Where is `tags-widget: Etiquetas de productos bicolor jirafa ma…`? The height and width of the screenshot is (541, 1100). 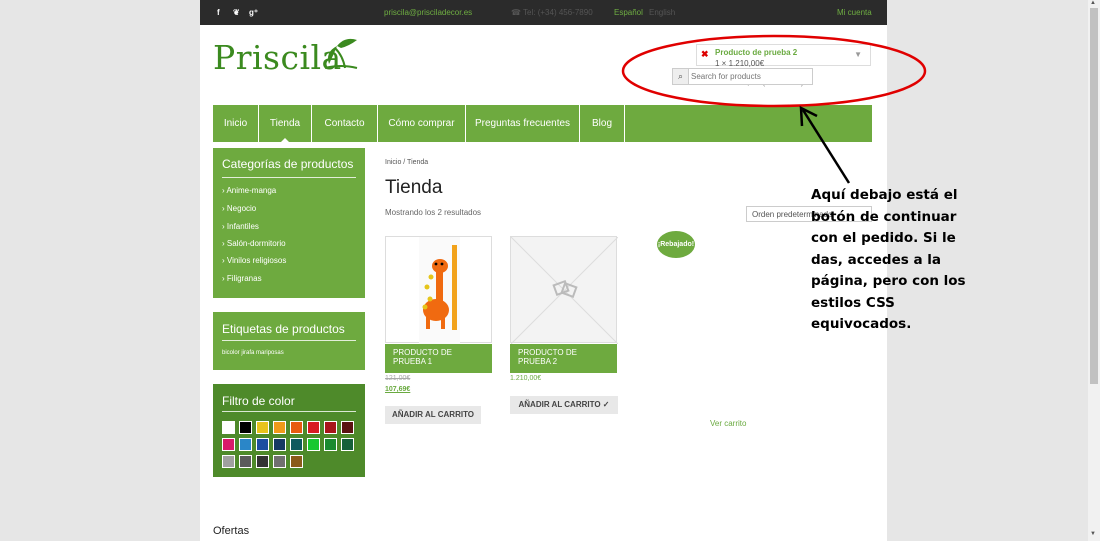
tags-widget: Etiquetas de productos bicolor jirafa ma… is located at coordinates (289, 341).